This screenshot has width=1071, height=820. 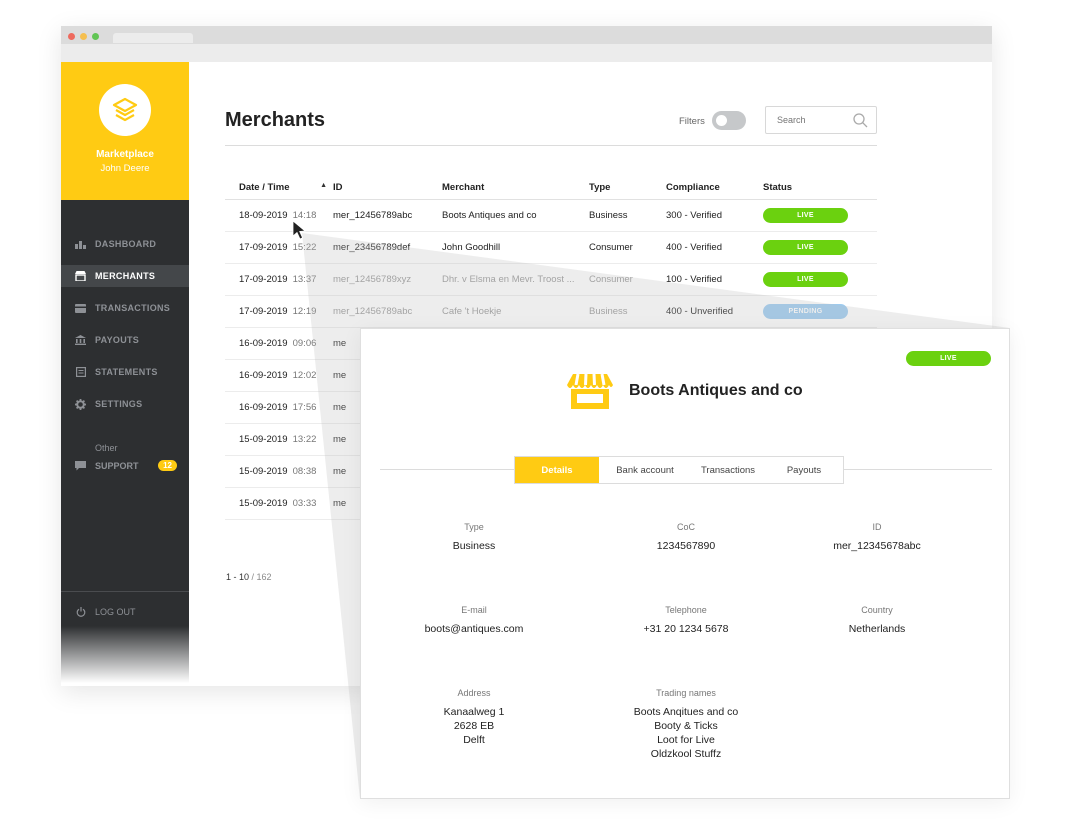 What do you see at coordinates (83, 36) in the screenshot?
I see `minimize-window-icon` at bounding box center [83, 36].